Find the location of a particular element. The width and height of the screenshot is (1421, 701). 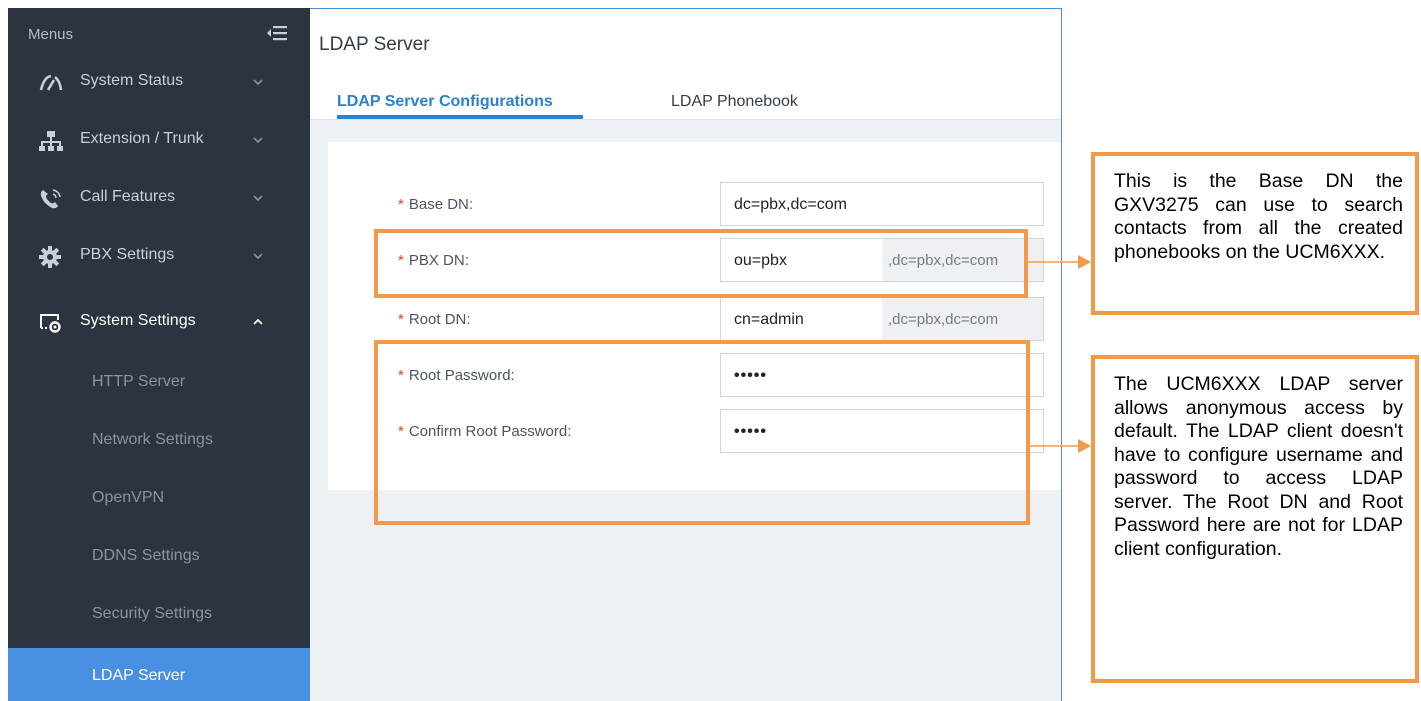

tab-ldap-server-configurations: LDAP Server Configurations is located at coordinates (445, 102).